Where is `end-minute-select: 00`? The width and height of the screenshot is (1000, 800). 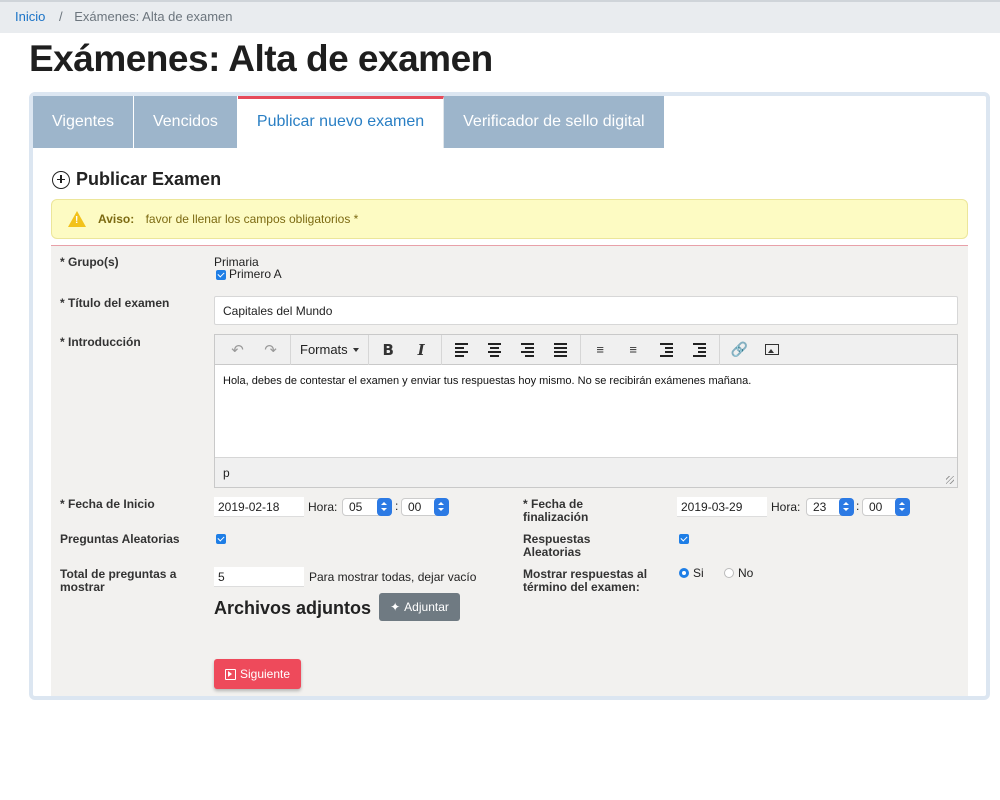
end-minute-select: 00 is located at coordinates (886, 507).